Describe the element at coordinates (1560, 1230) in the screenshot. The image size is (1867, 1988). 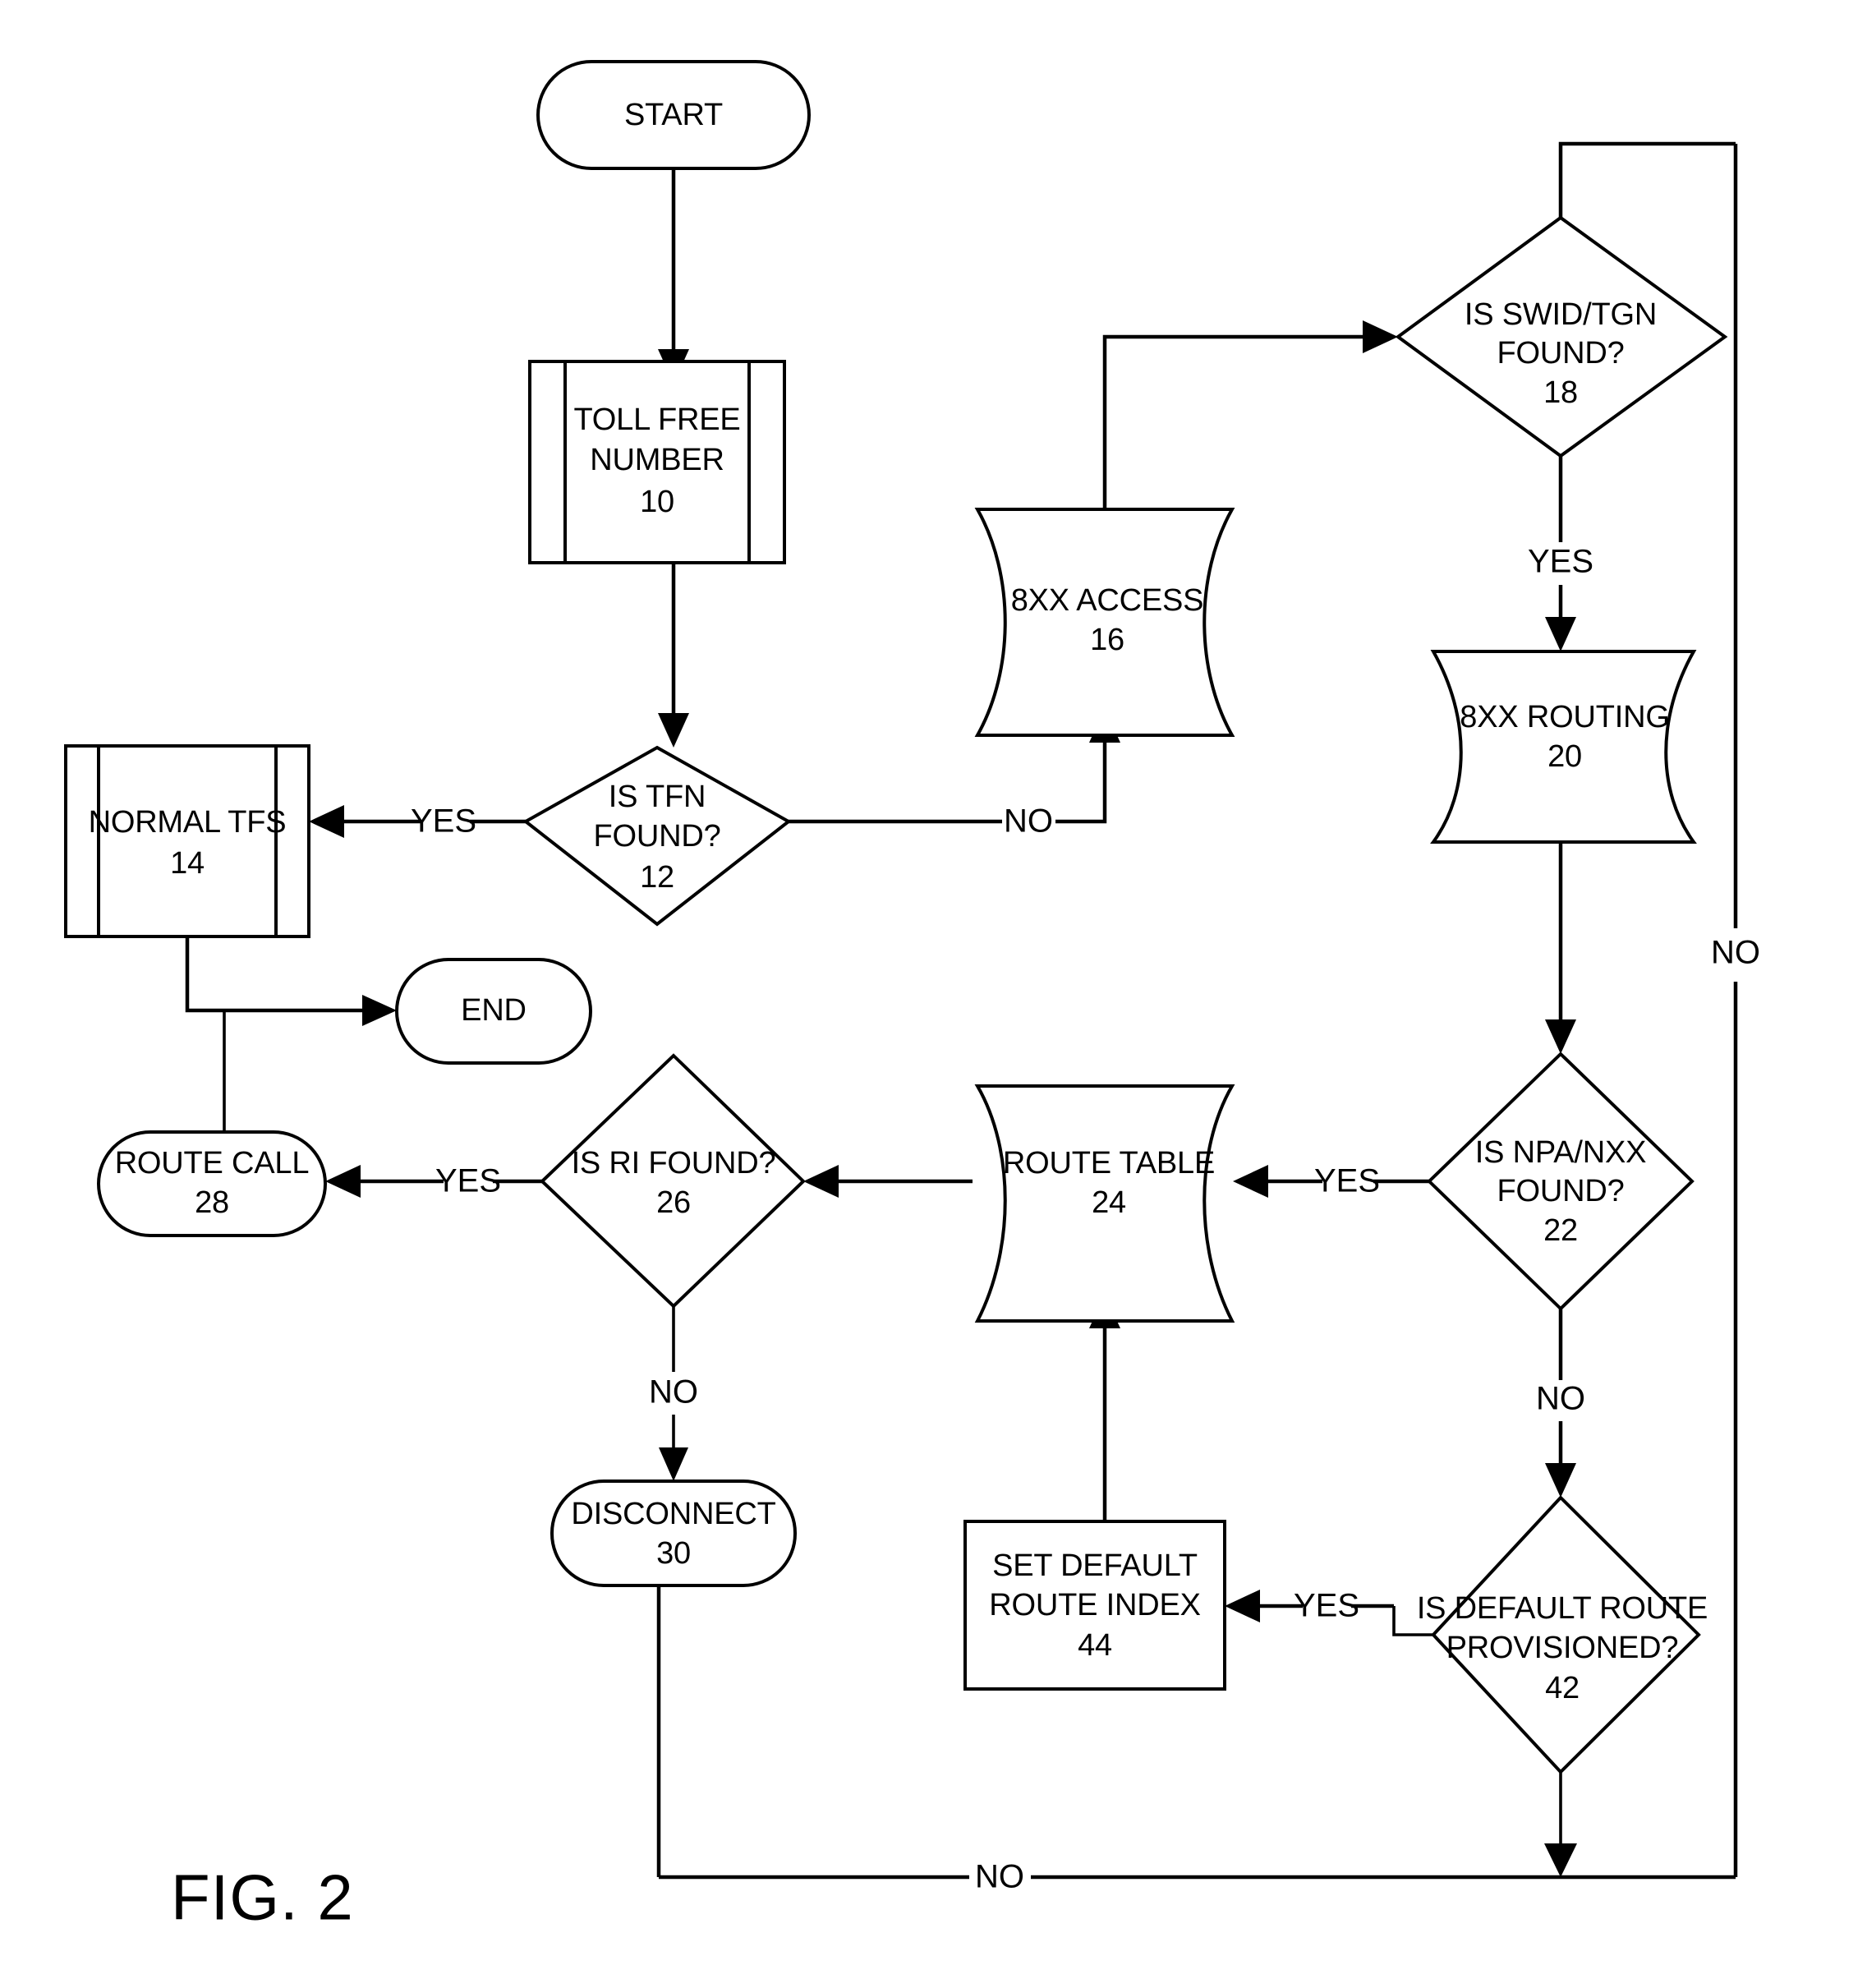
I see `is-npa-nxx-found-ref: 22` at that location.